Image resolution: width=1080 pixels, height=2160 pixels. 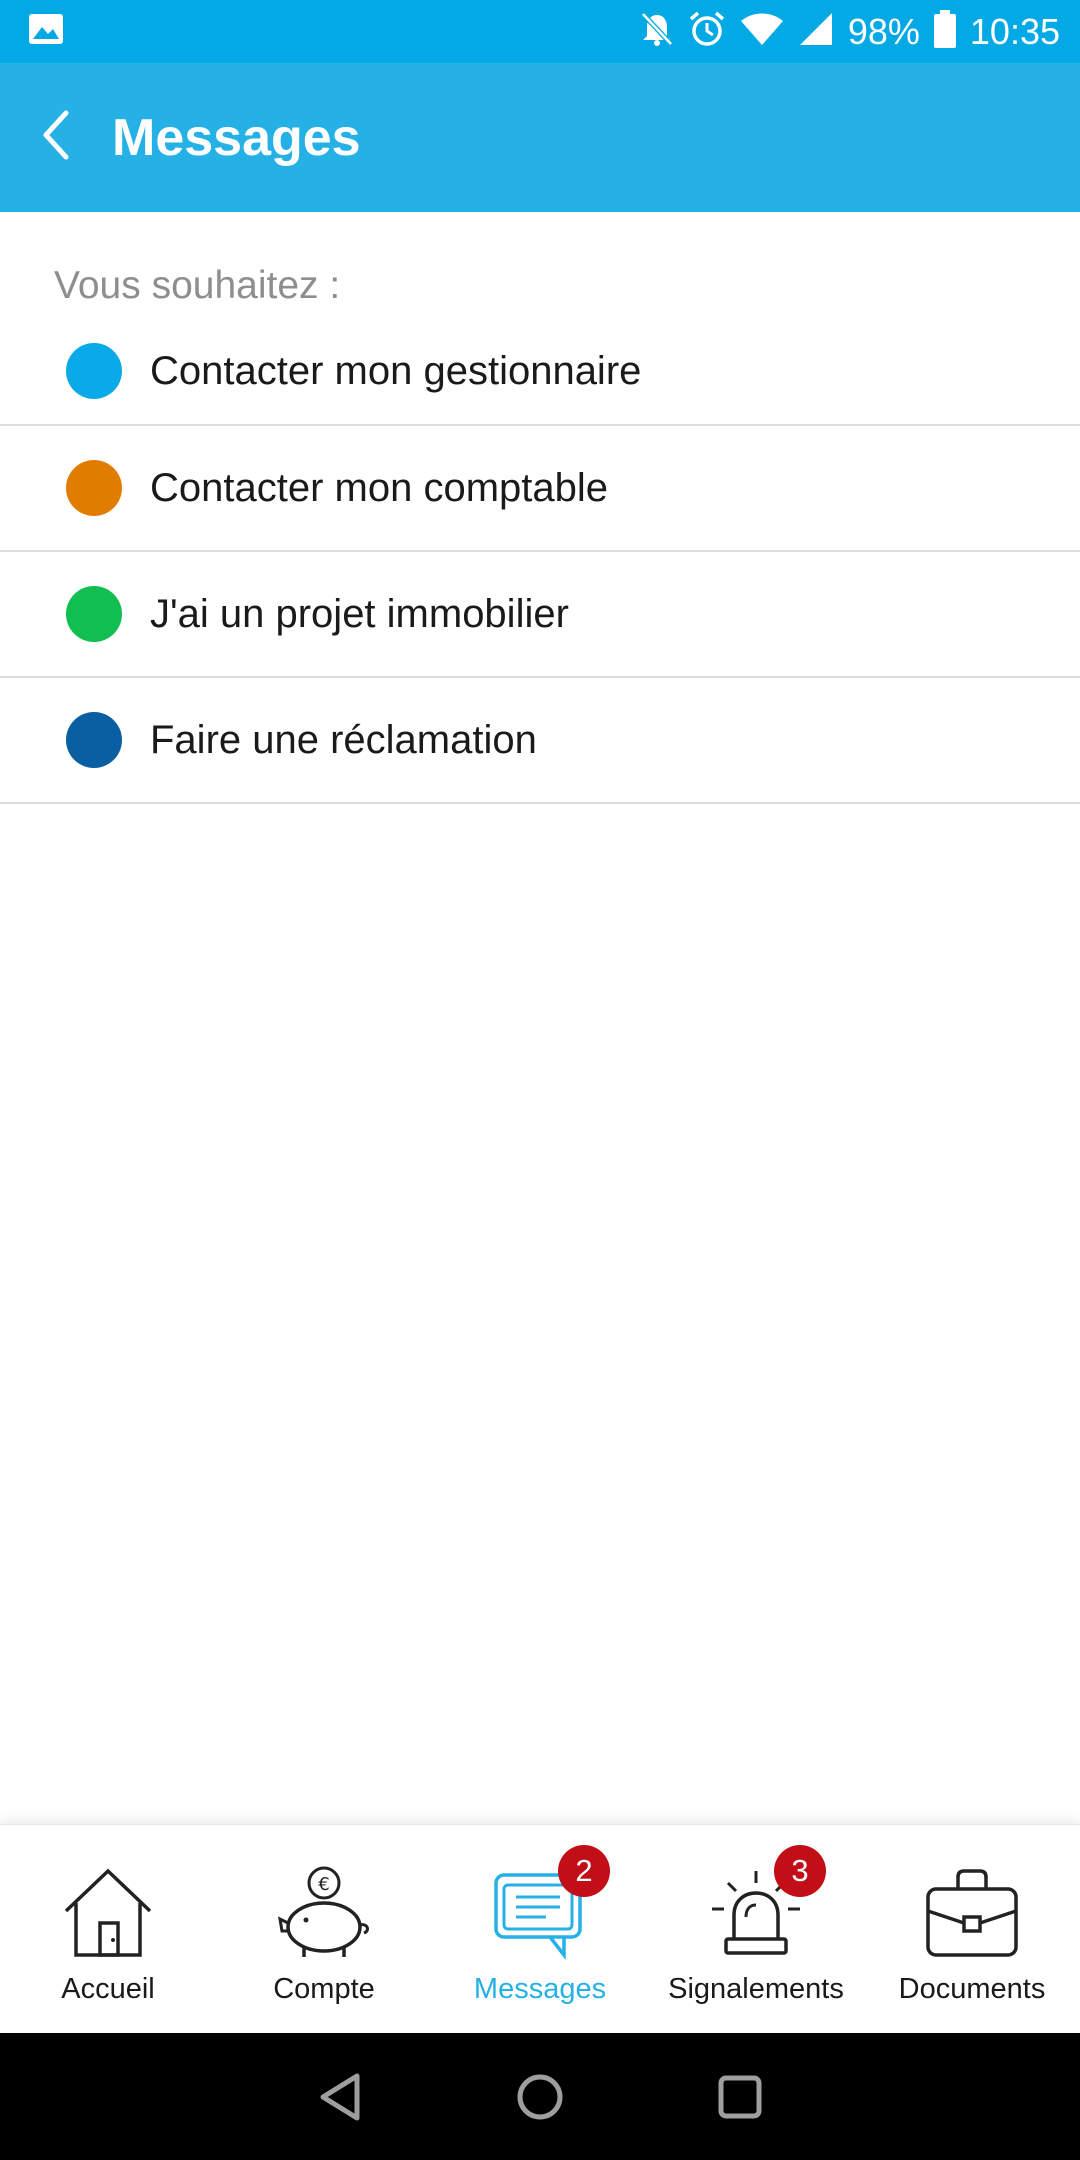 What do you see at coordinates (540, 31) in the screenshot?
I see `status-bar: 98% 10:35` at bounding box center [540, 31].